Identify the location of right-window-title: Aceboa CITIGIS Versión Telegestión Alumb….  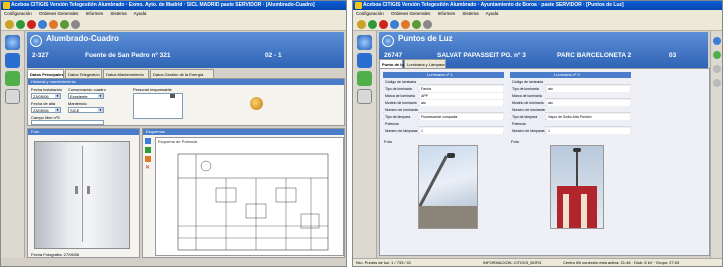
(493, 5).